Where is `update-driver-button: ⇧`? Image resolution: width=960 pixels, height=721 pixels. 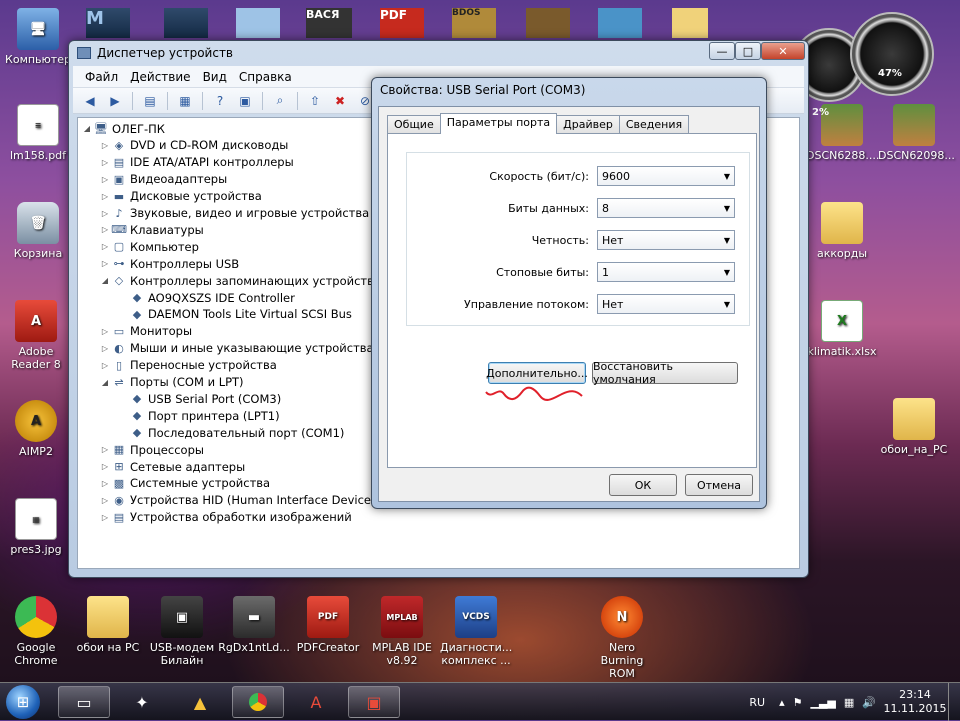 update-driver-button: ⇧ is located at coordinates (315, 101).